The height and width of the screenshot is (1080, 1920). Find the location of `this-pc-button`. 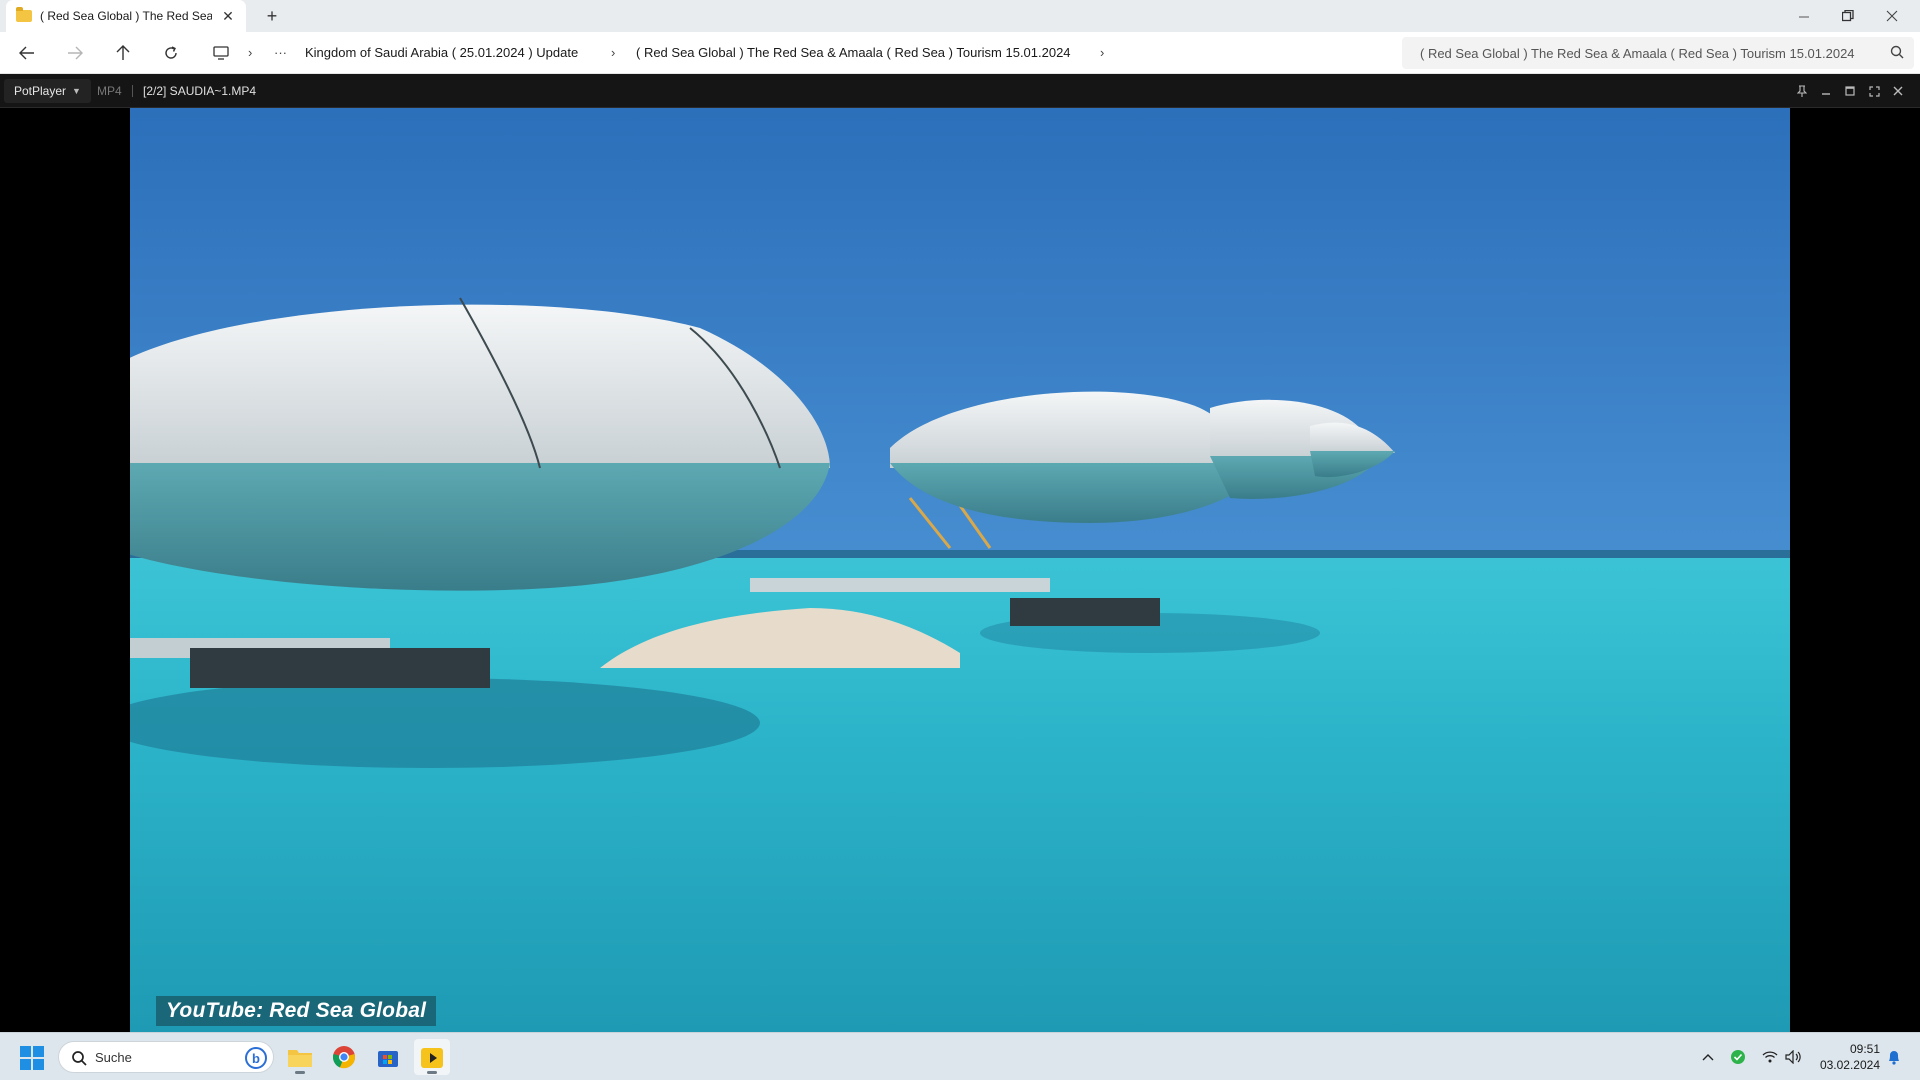

this-pc-button is located at coordinates (221, 53).